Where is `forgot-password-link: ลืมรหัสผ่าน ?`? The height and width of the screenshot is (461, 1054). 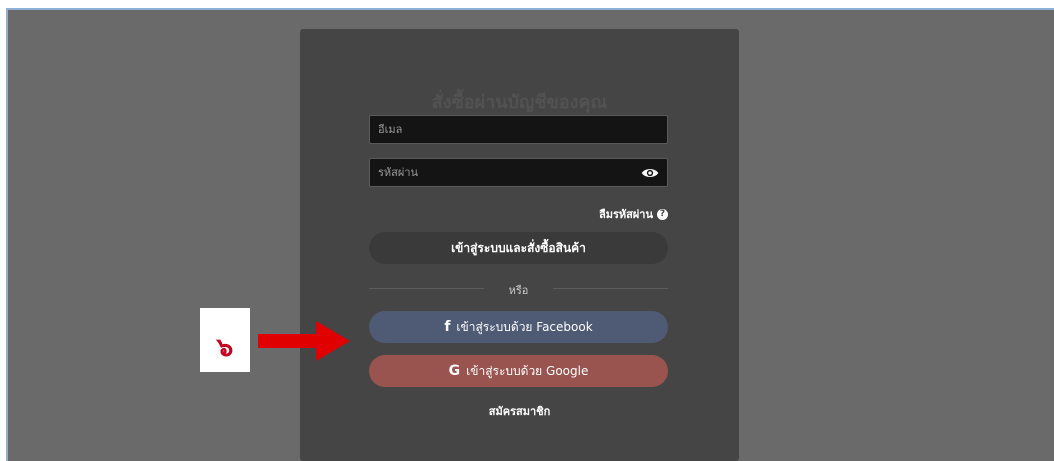
forgot-password-link: ลืมรหัสผ่าน ? is located at coordinates (633, 214).